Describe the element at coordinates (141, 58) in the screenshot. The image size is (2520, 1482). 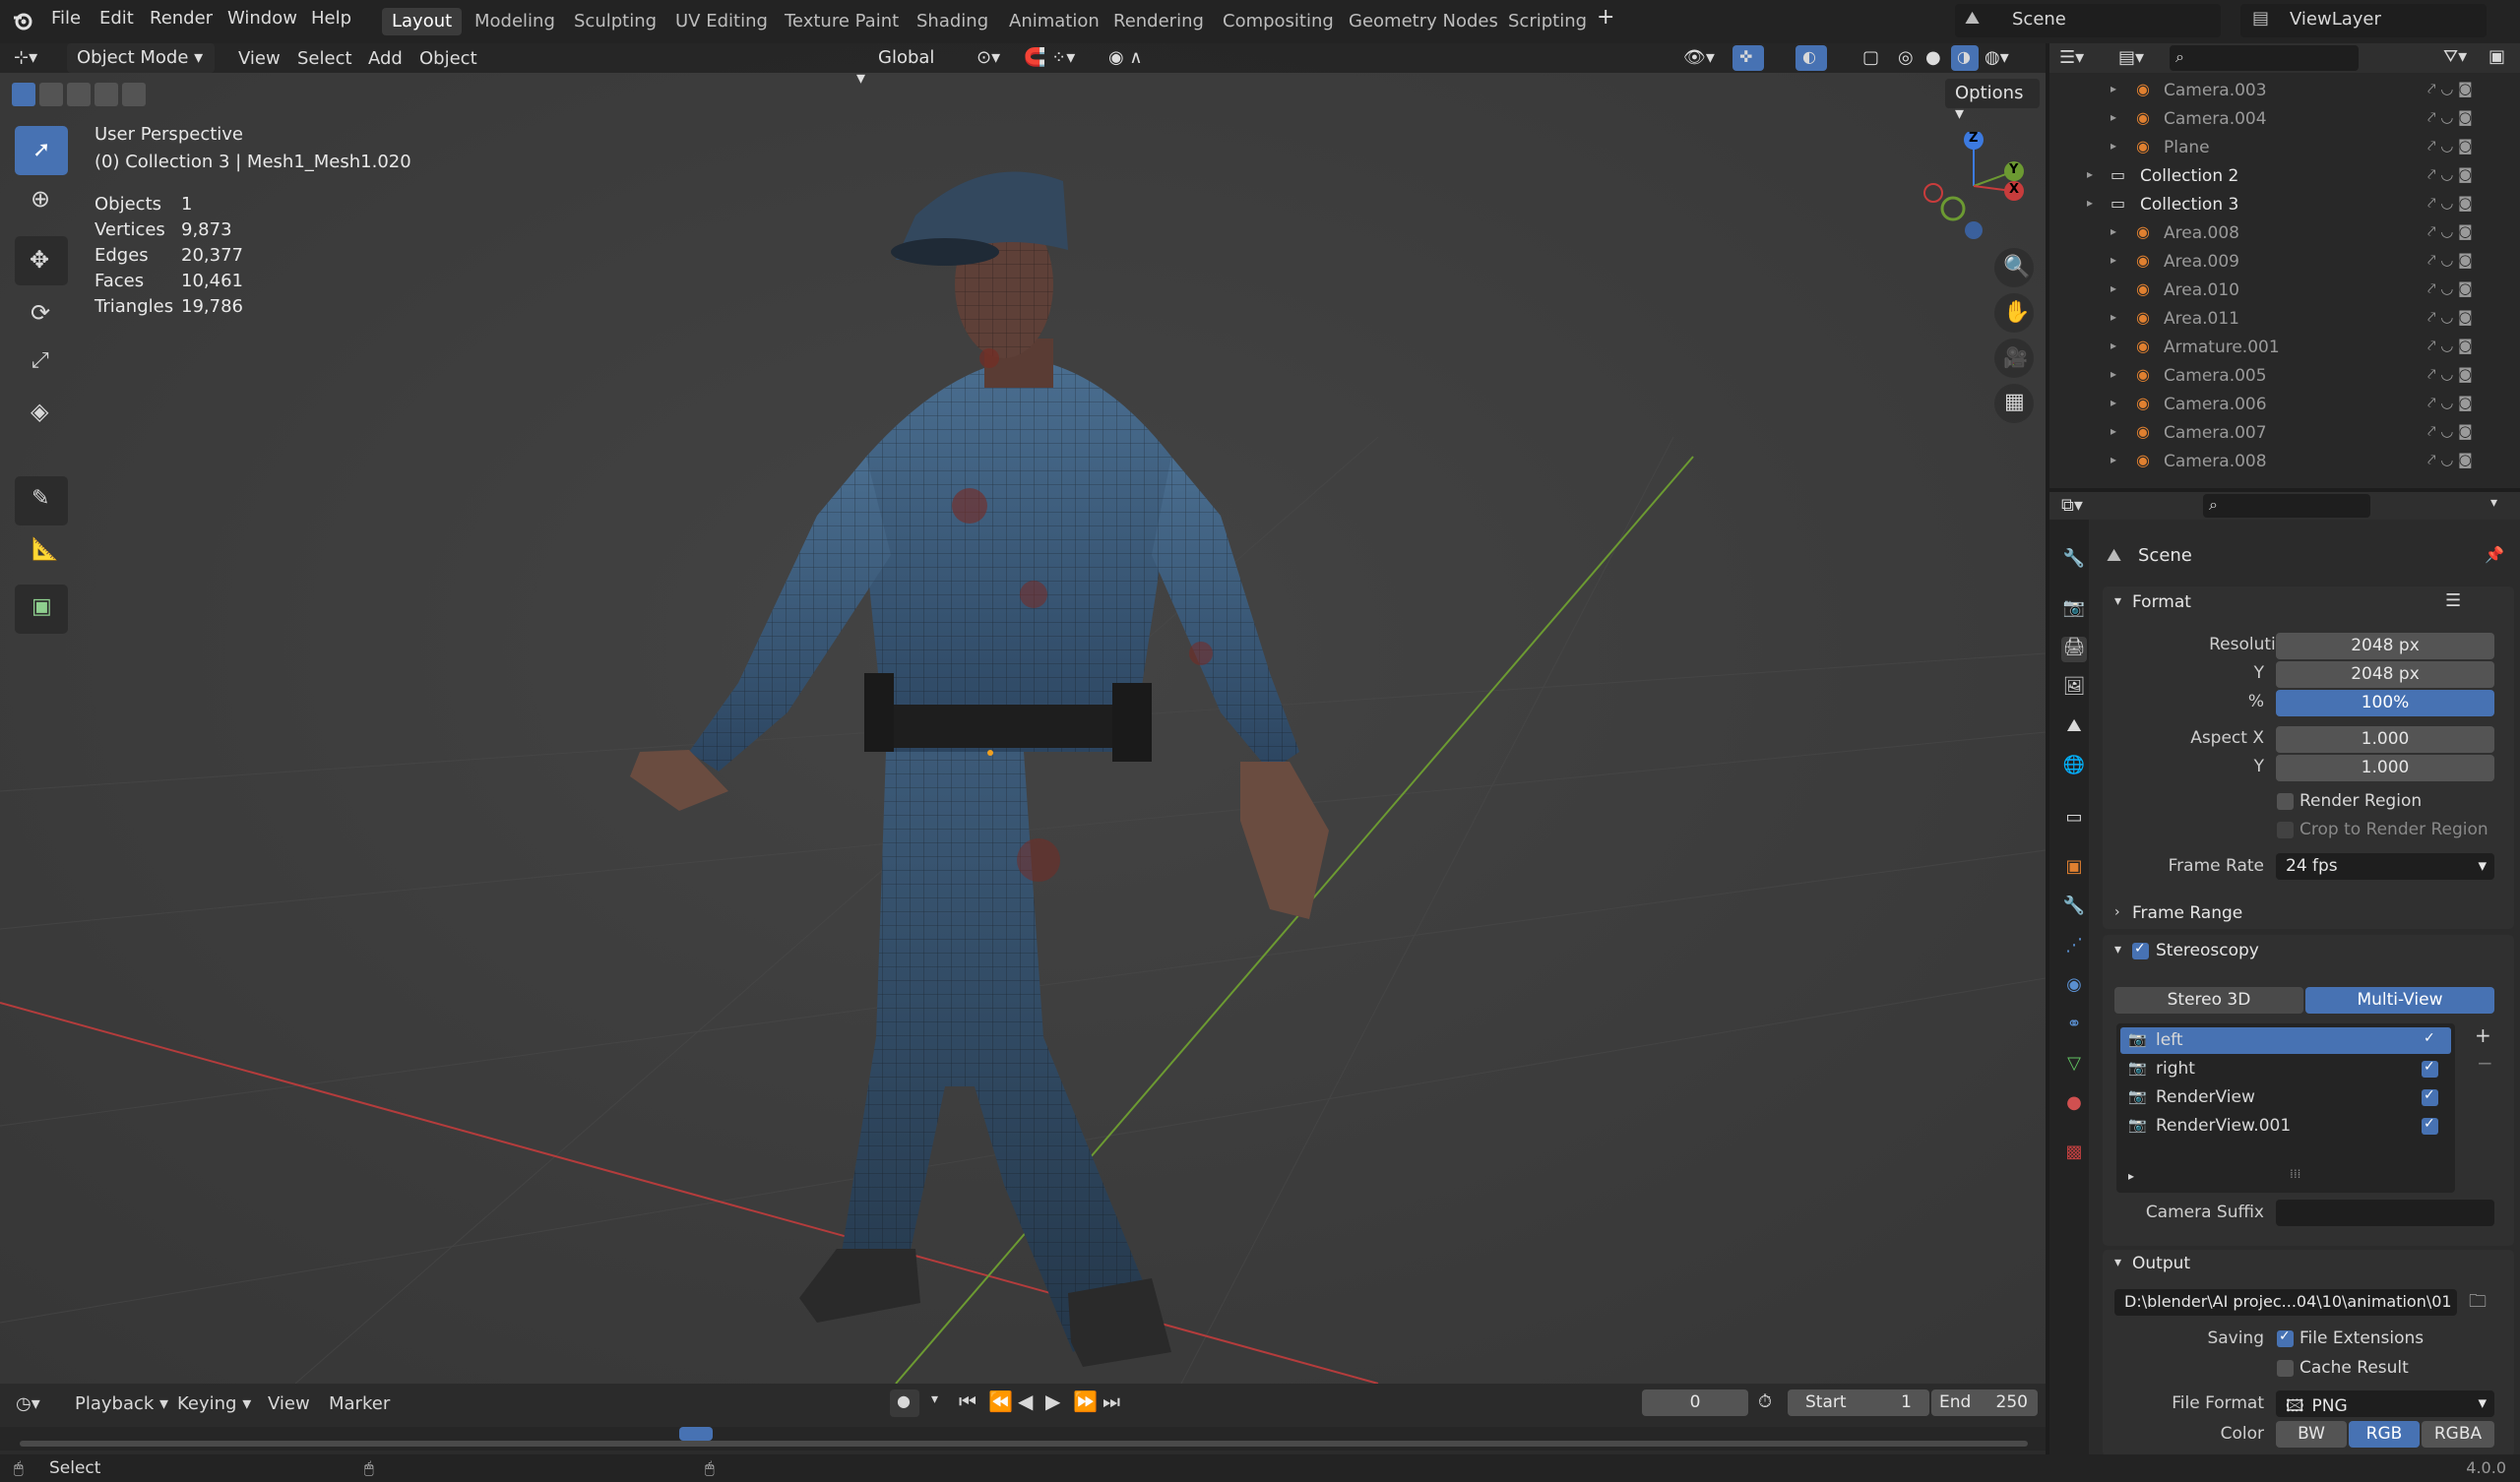
I see `mode-dropdown: Object Mode ▾` at that location.